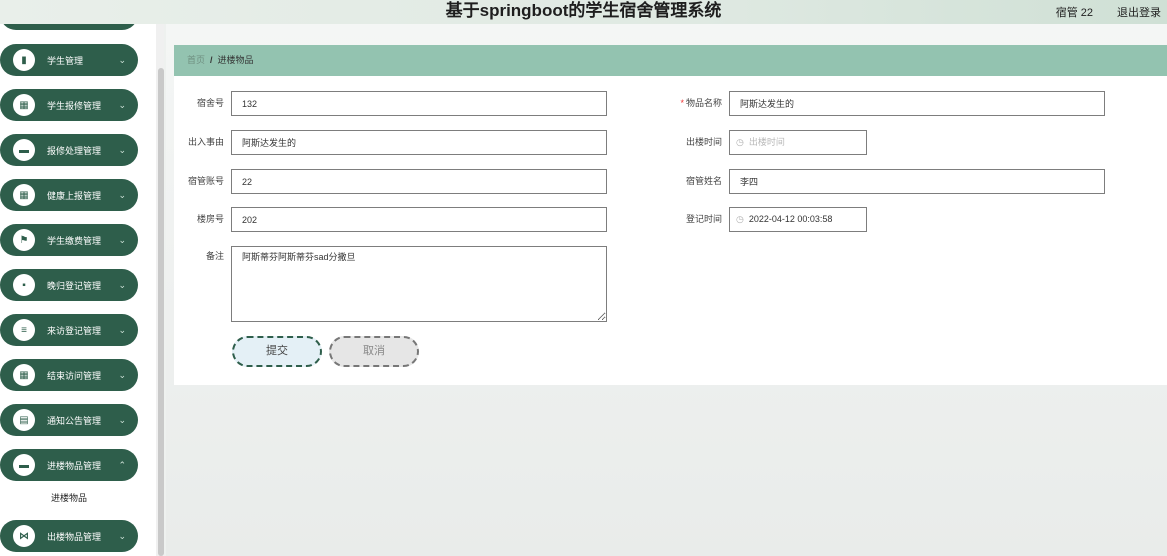  What do you see at coordinates (74, 375) in the screenshot?
I see `sidebar-item-label: 结束访问管理` at bounding box center [74, 375].